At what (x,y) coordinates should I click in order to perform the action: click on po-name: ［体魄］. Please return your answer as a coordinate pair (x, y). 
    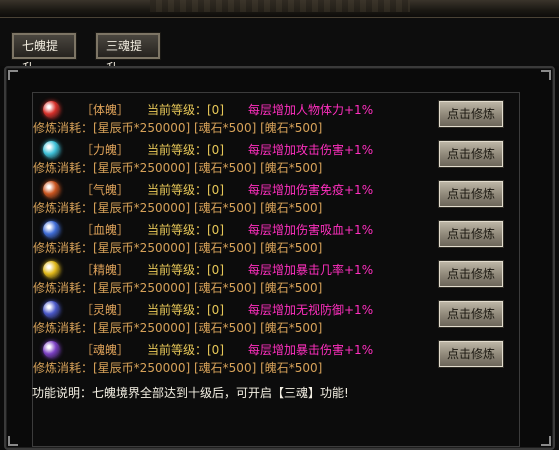
    Looking at the image, I should click on (105, 110).